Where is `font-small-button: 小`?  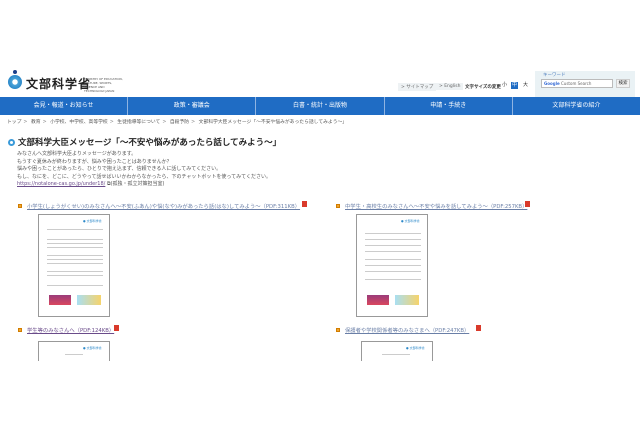 font-small-button: 小 is located at coordinates (504, 85).